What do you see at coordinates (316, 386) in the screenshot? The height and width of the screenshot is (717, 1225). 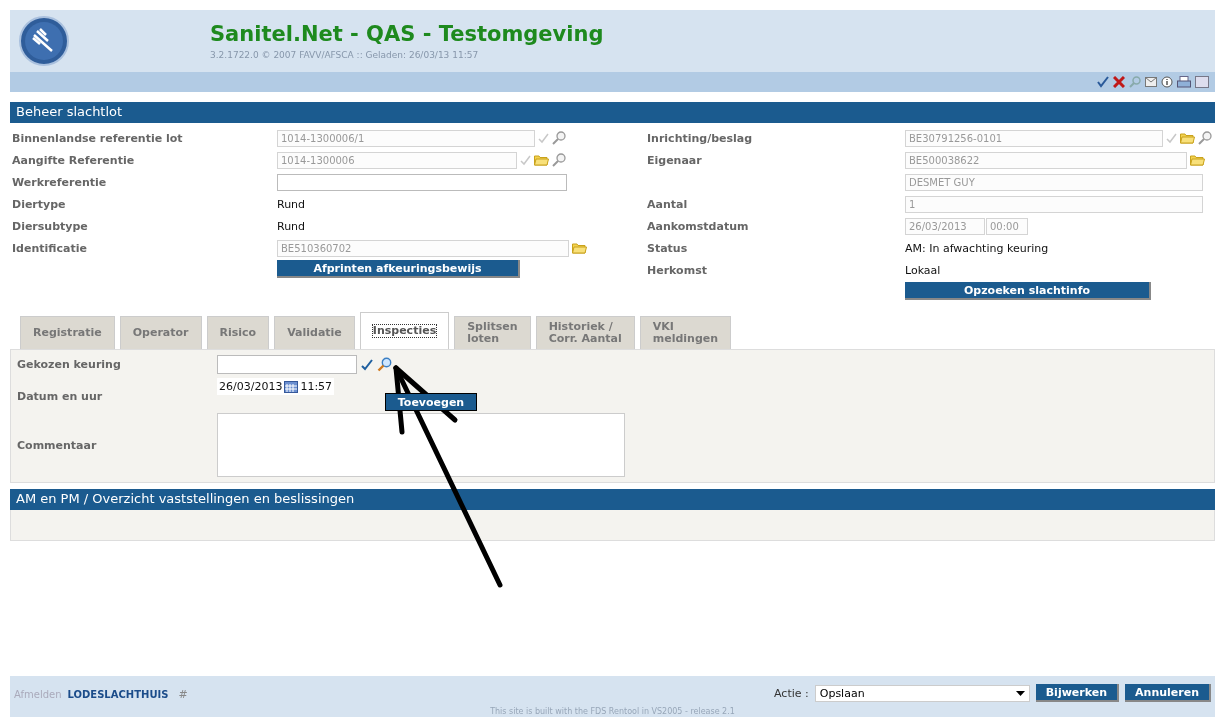 I see `time-value: 11:57` at bounding box center [316, 386].